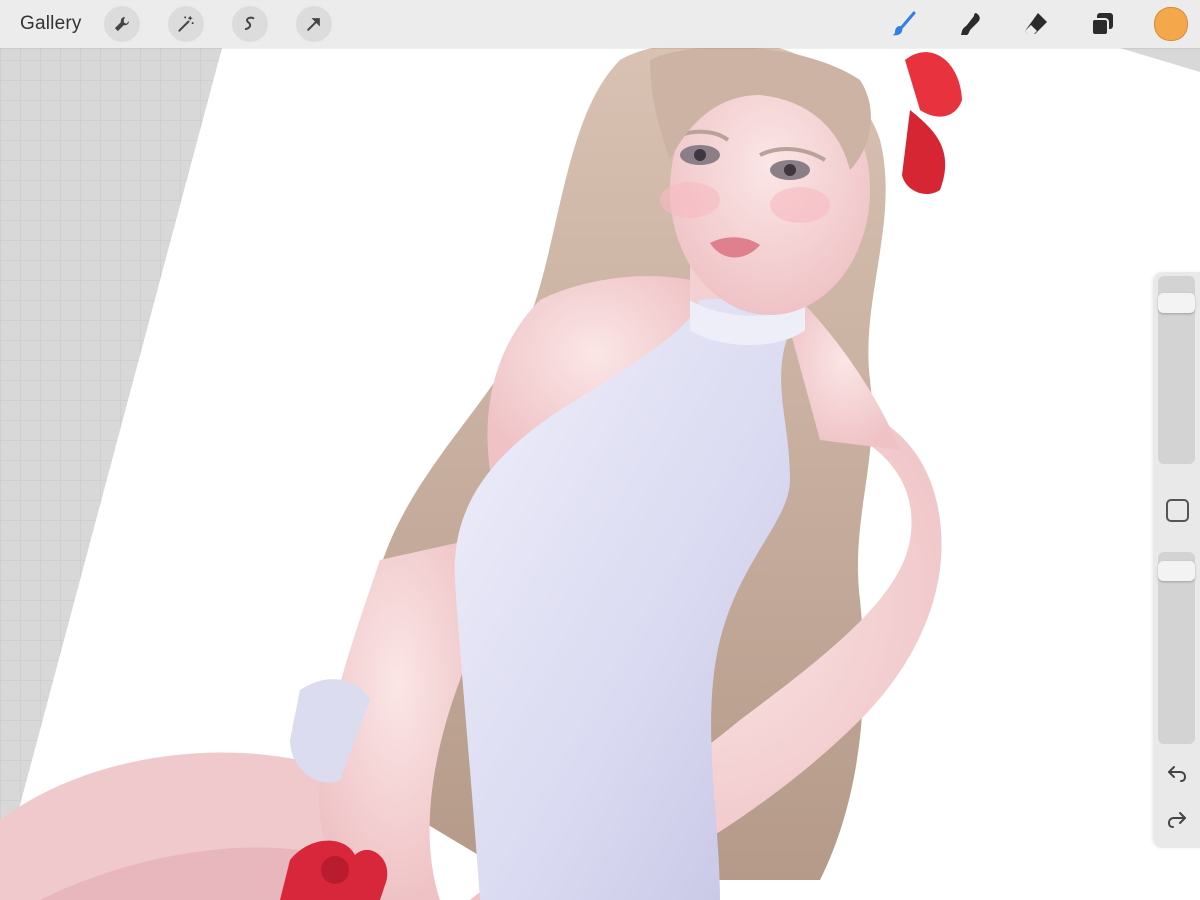  I want to click on brush-size-slider, so click(1176, 370).